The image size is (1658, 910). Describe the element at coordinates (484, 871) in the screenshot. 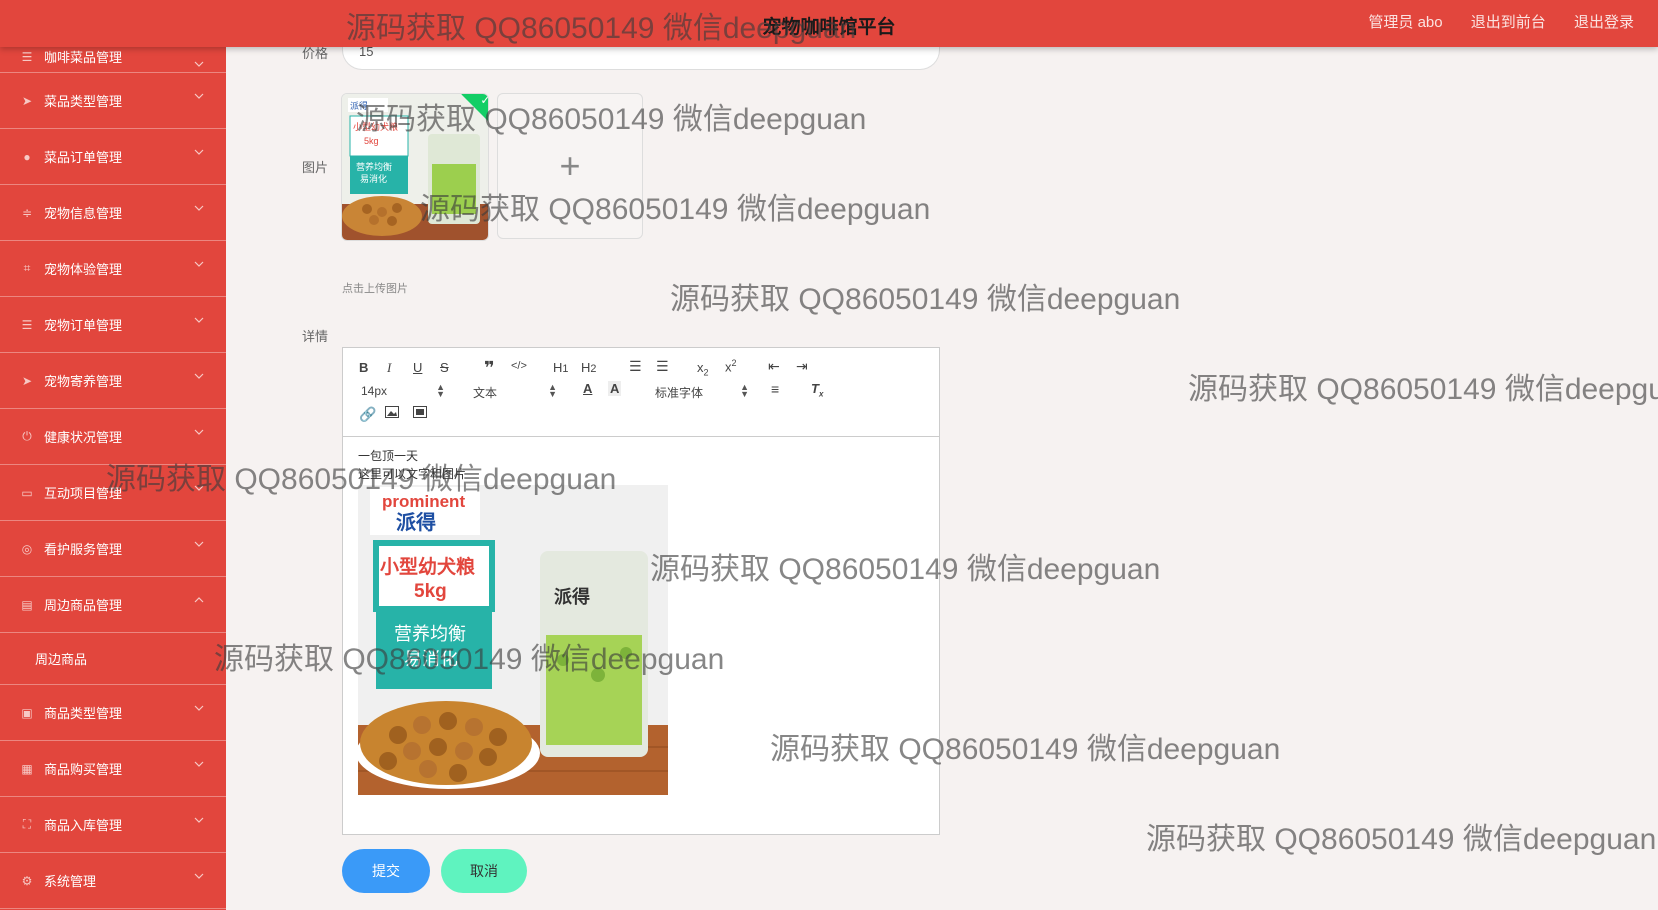

I see `cancel-button: 取消` at that location.